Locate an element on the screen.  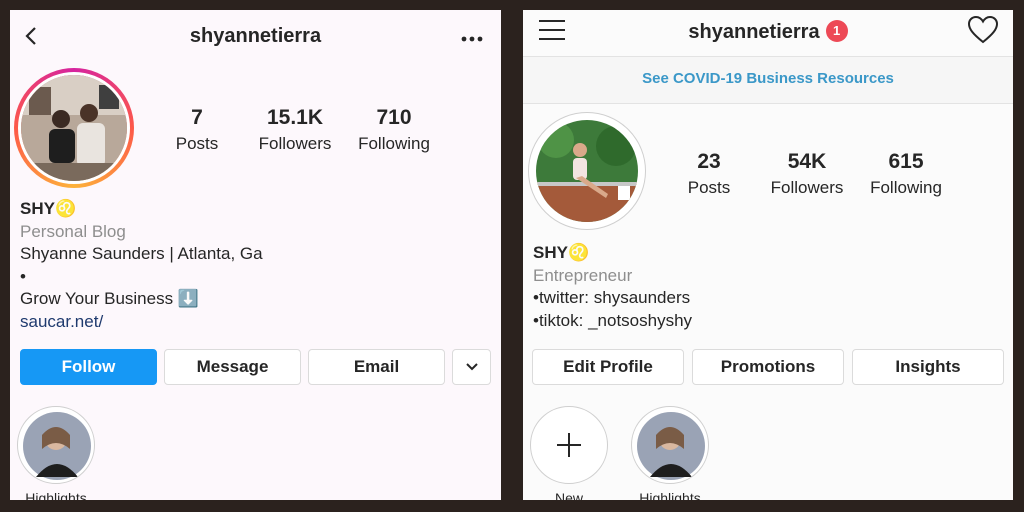
stat-followers: 15.1K Followers is located at coordinates (295, 130).